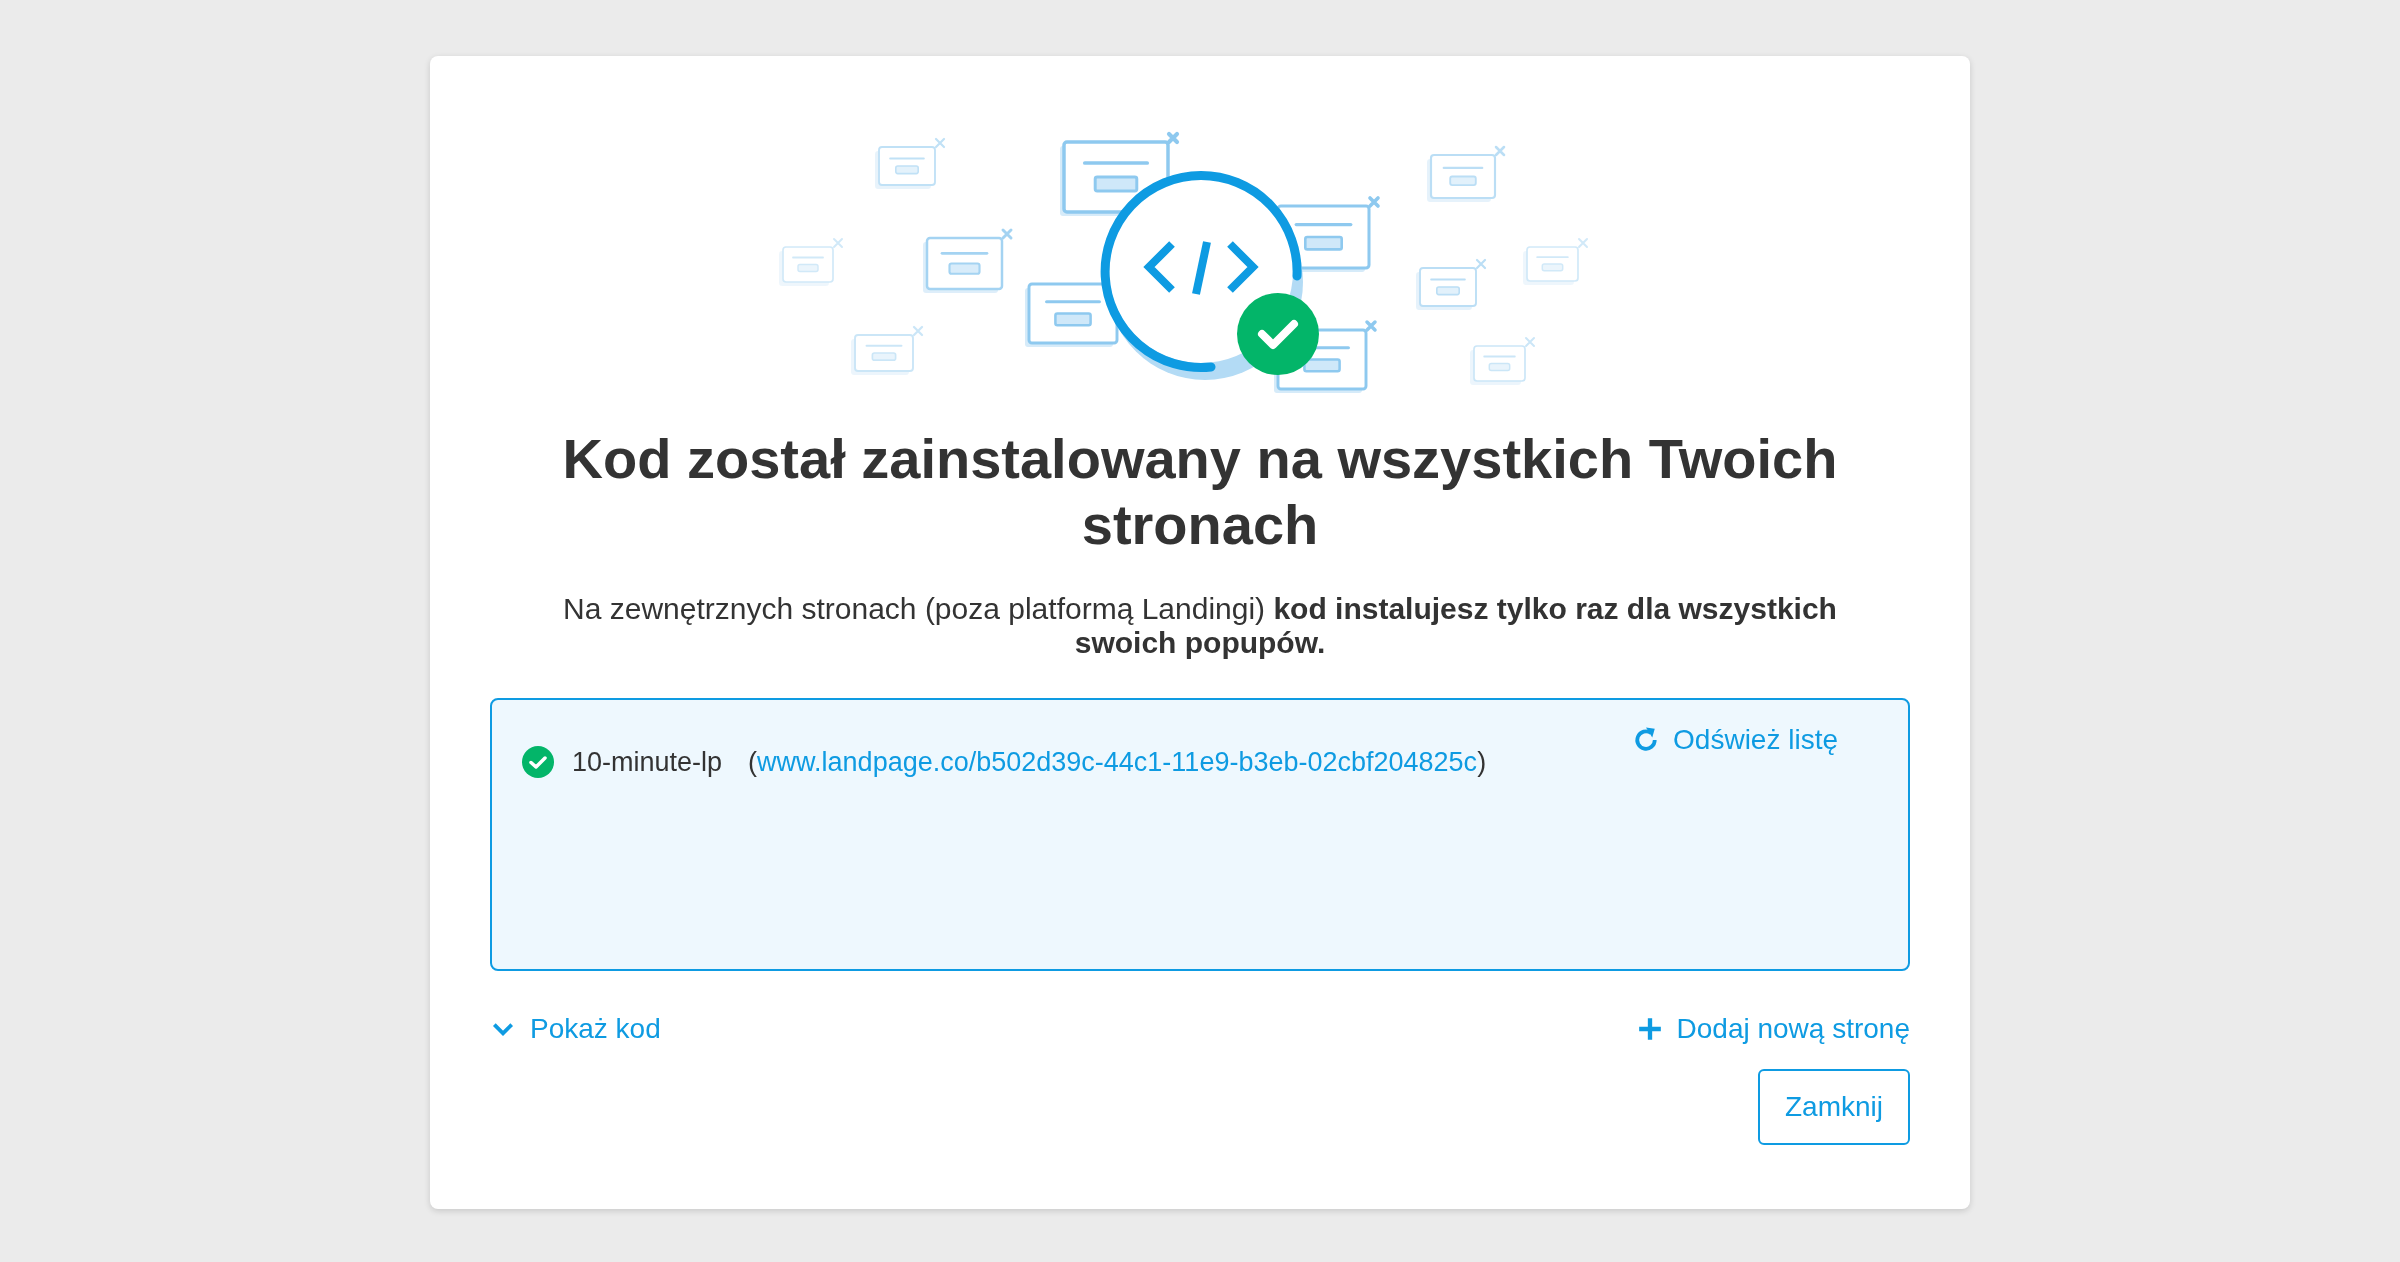 Image resolution: width=2400 pixels, height=1262 pixels. I want to click on refresh-list-link: Odśwież listę, so click(1734, 740).